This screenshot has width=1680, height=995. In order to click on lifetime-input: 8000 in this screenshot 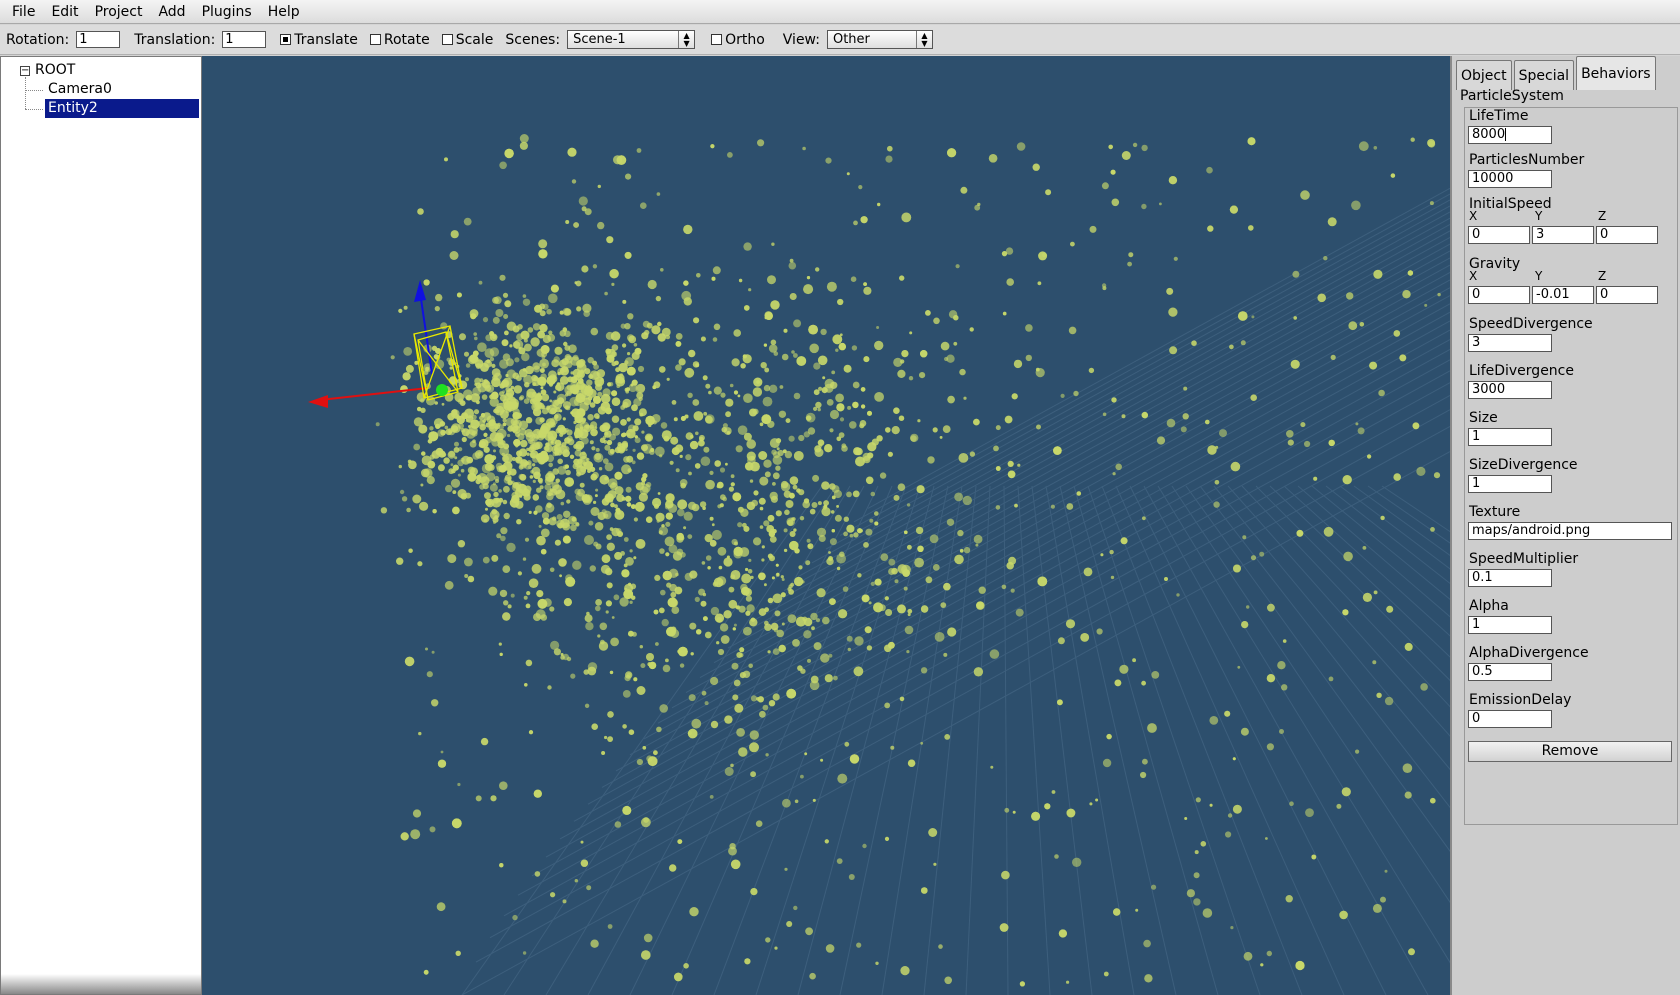, I will do `click(1510, 135)`.